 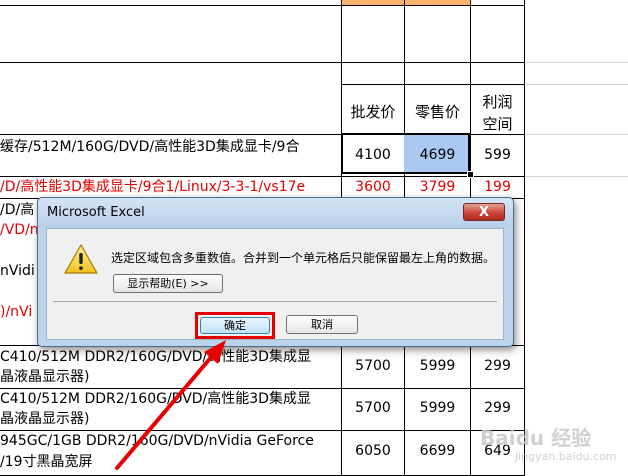 I want to click on table-row-desc: /D/高性能3D集成显卡/9合1/Linux/3-3-1/vs17e, so click(x=170, y=187).